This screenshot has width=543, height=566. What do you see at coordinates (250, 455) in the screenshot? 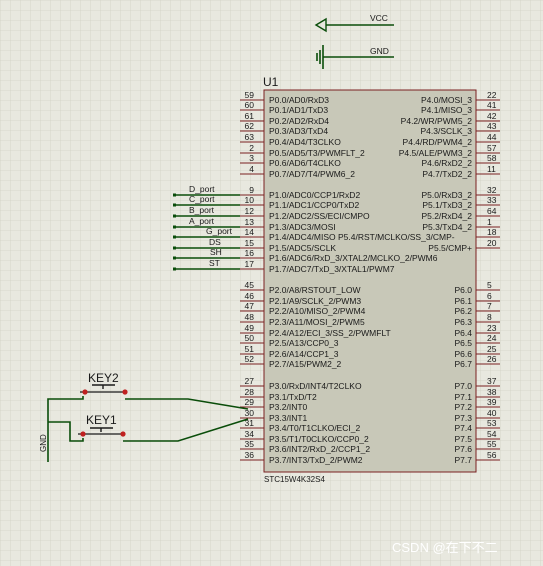
I see `pin-number: 36` at bounding box center [250, 455].